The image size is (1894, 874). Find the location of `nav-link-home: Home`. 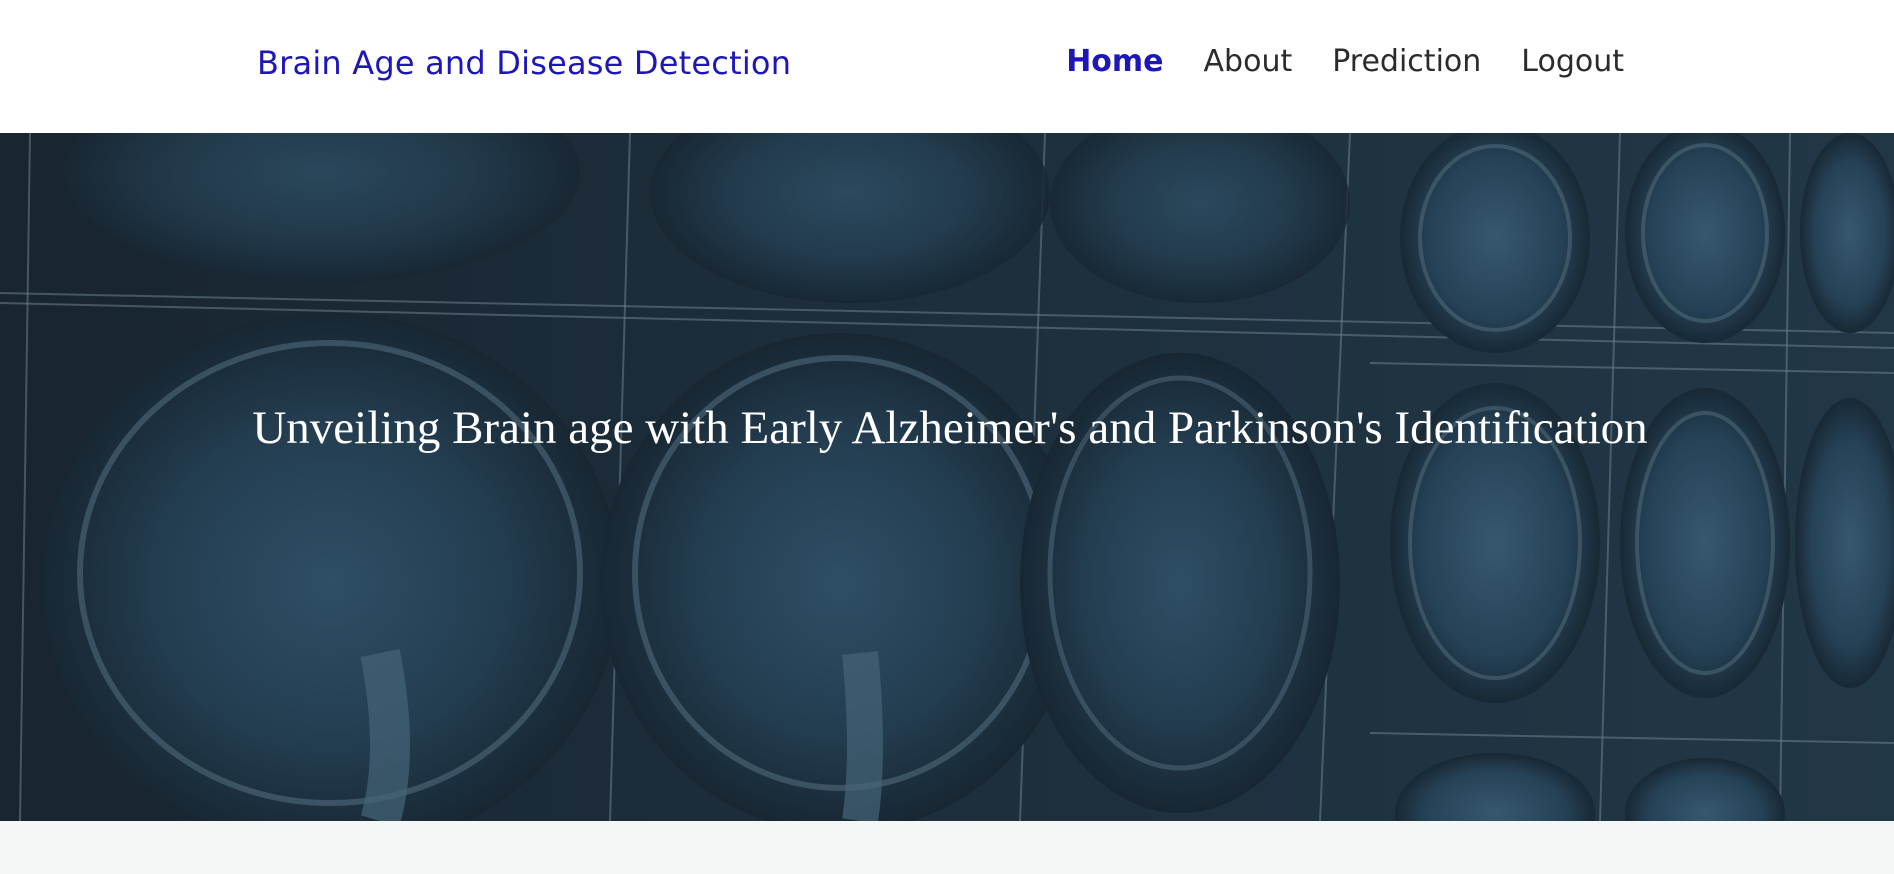

nav-link-home: Home is located at coordinates (1114, 61).